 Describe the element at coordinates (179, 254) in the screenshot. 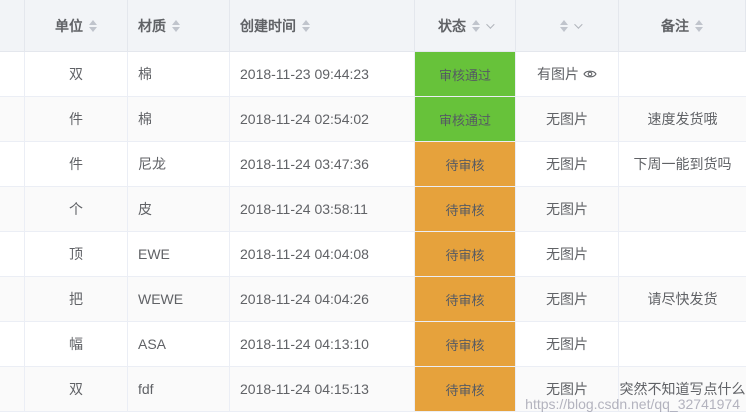

I see `cell-material: EWE` at that location.